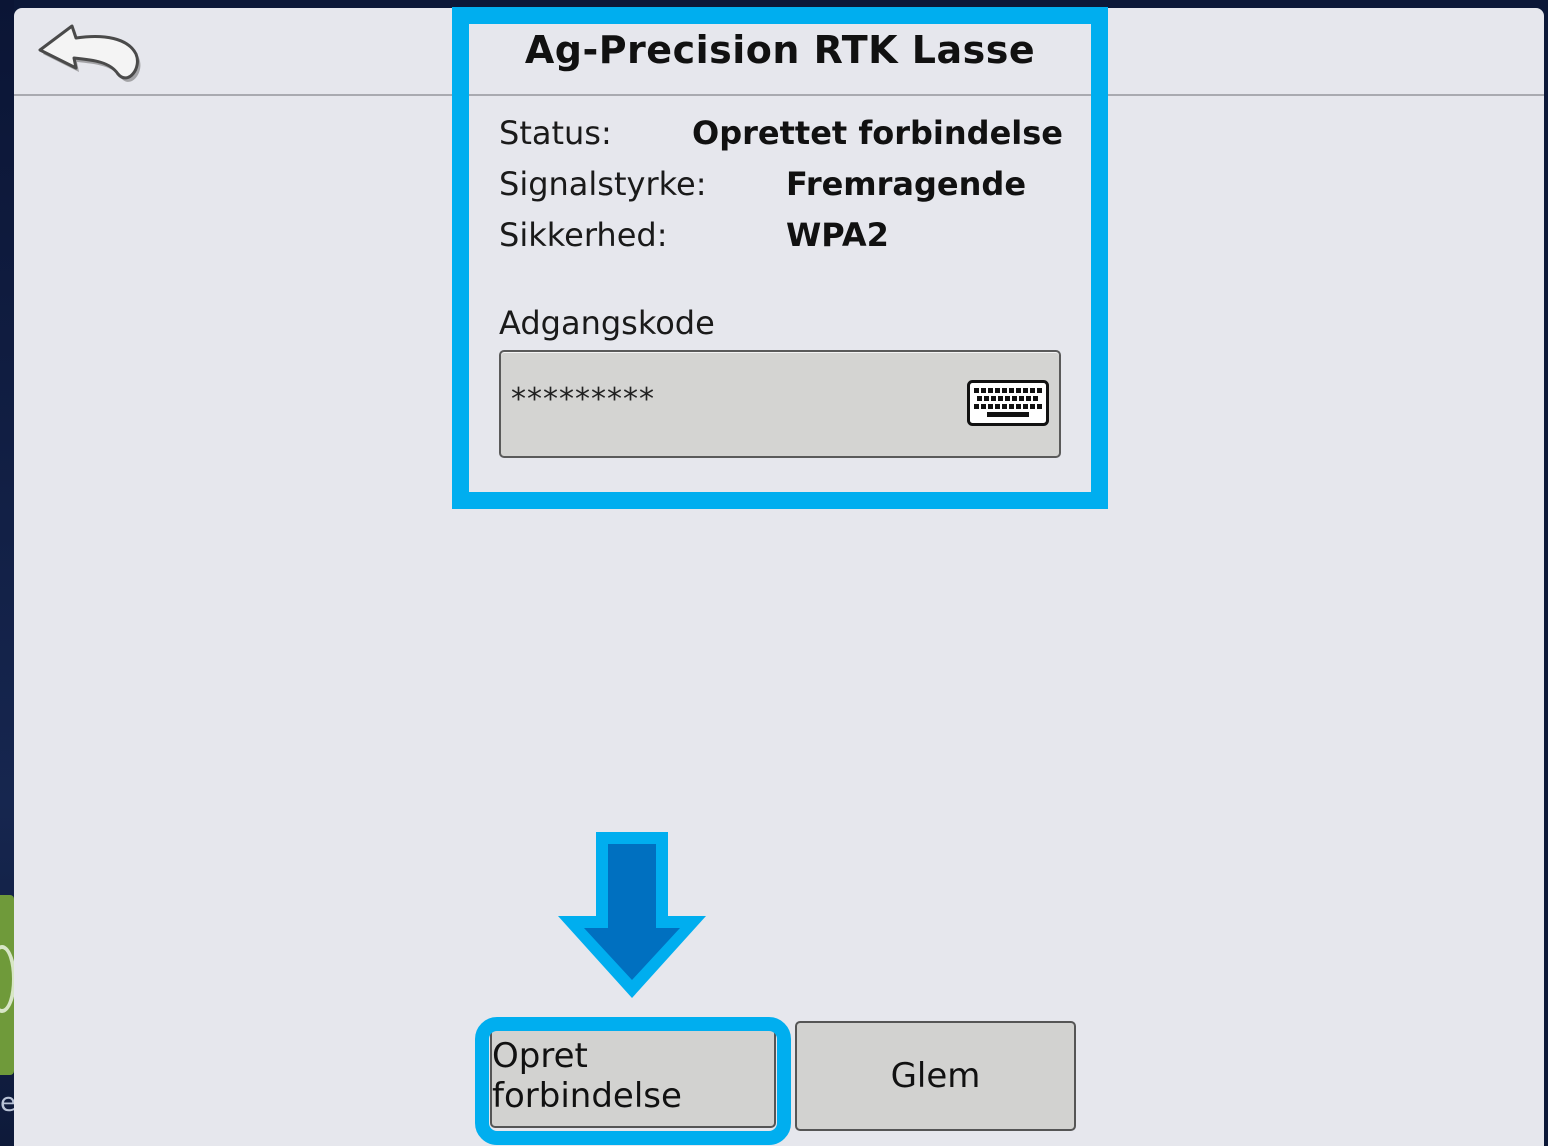 This screenshot has width=1548, height=1146. I want to click on signal-strength-value: Fremragende, so click(906, 184).